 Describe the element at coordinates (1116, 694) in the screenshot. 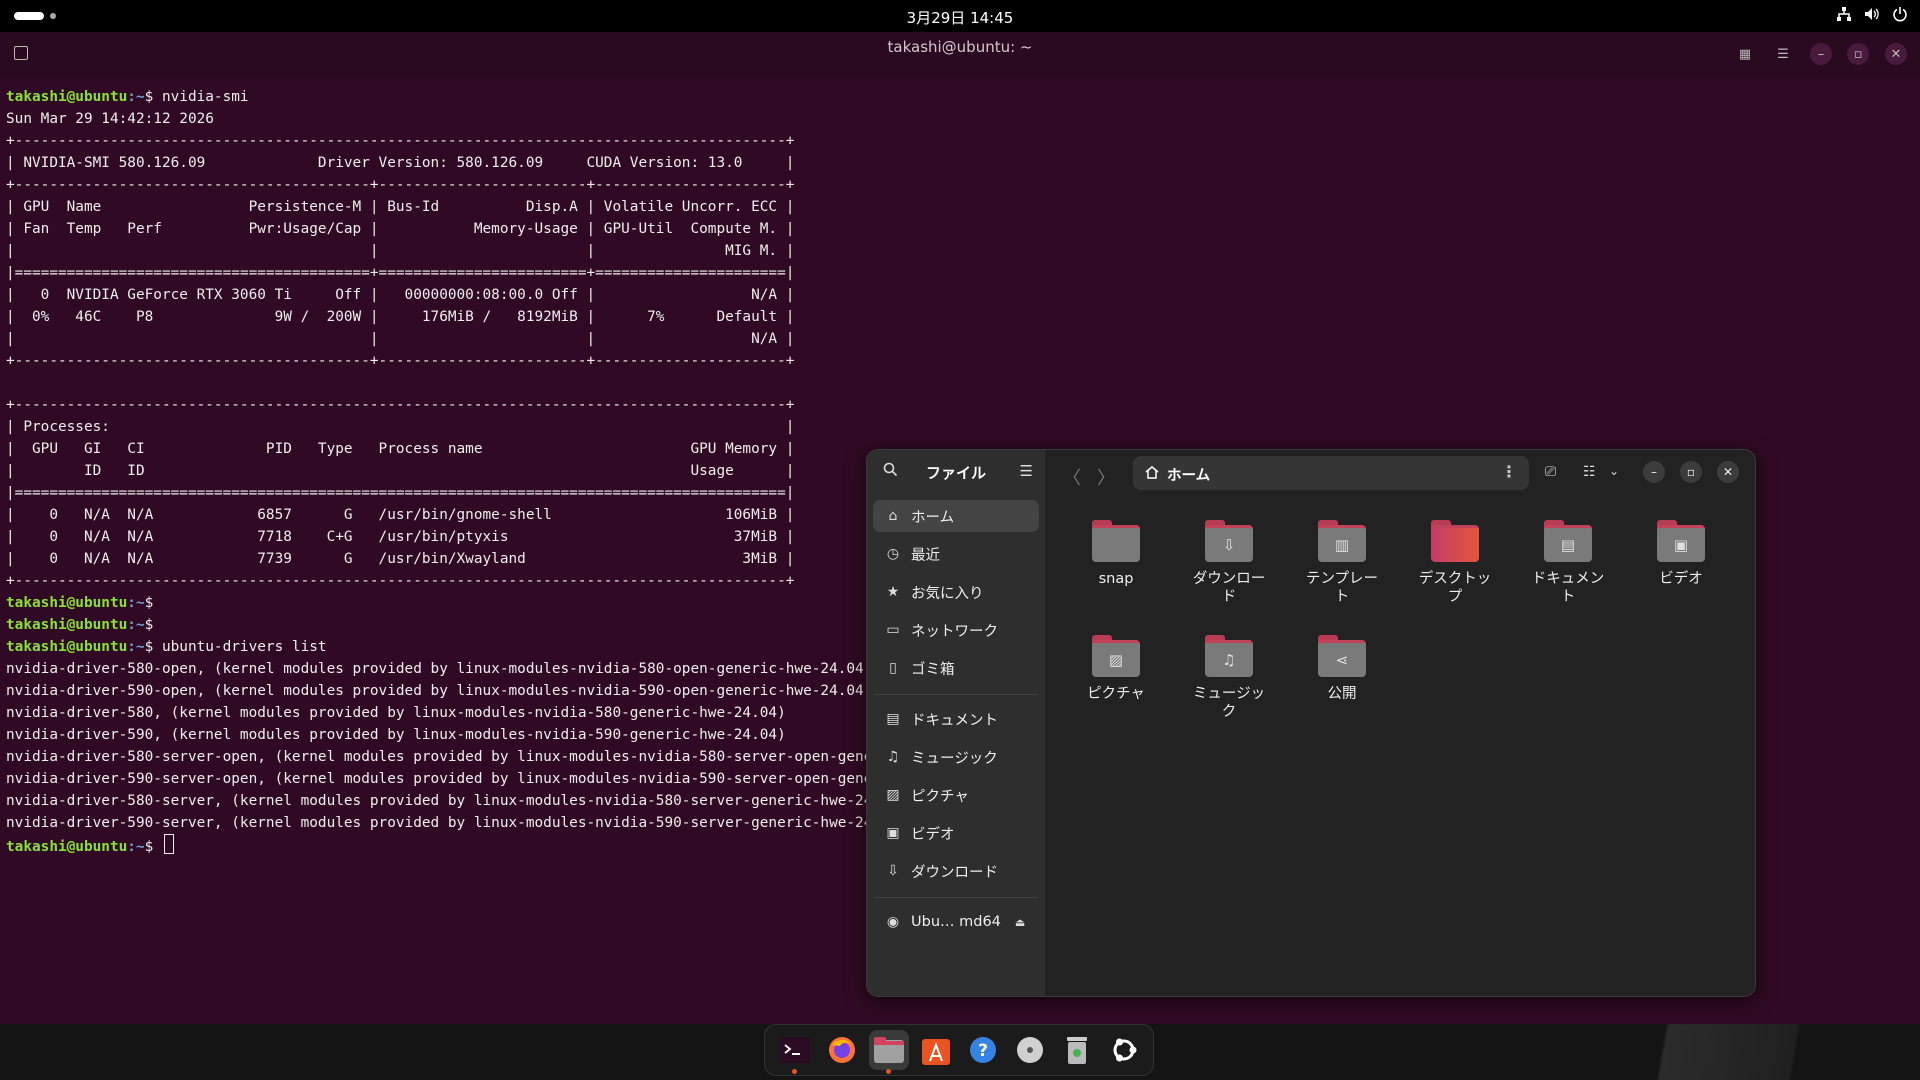

I see `folder-label: ピクチャ` at that location.